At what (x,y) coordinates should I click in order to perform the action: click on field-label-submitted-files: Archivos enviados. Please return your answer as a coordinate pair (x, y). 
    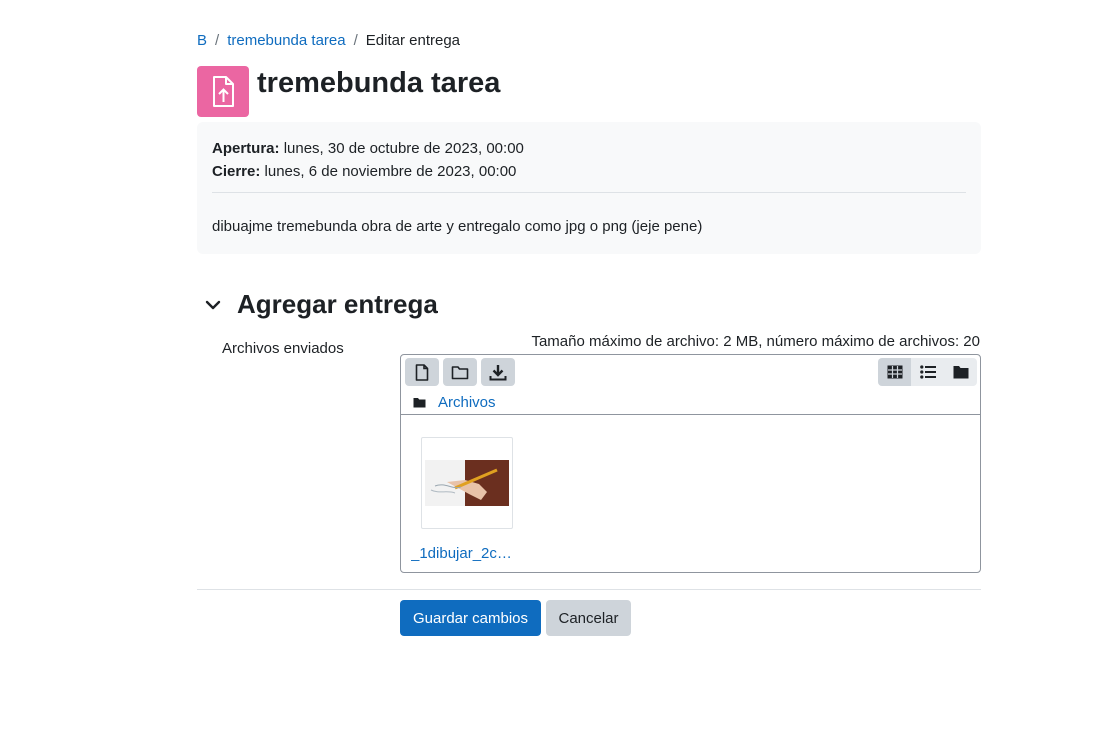
    Looking at the image, I should click on (283, 348).